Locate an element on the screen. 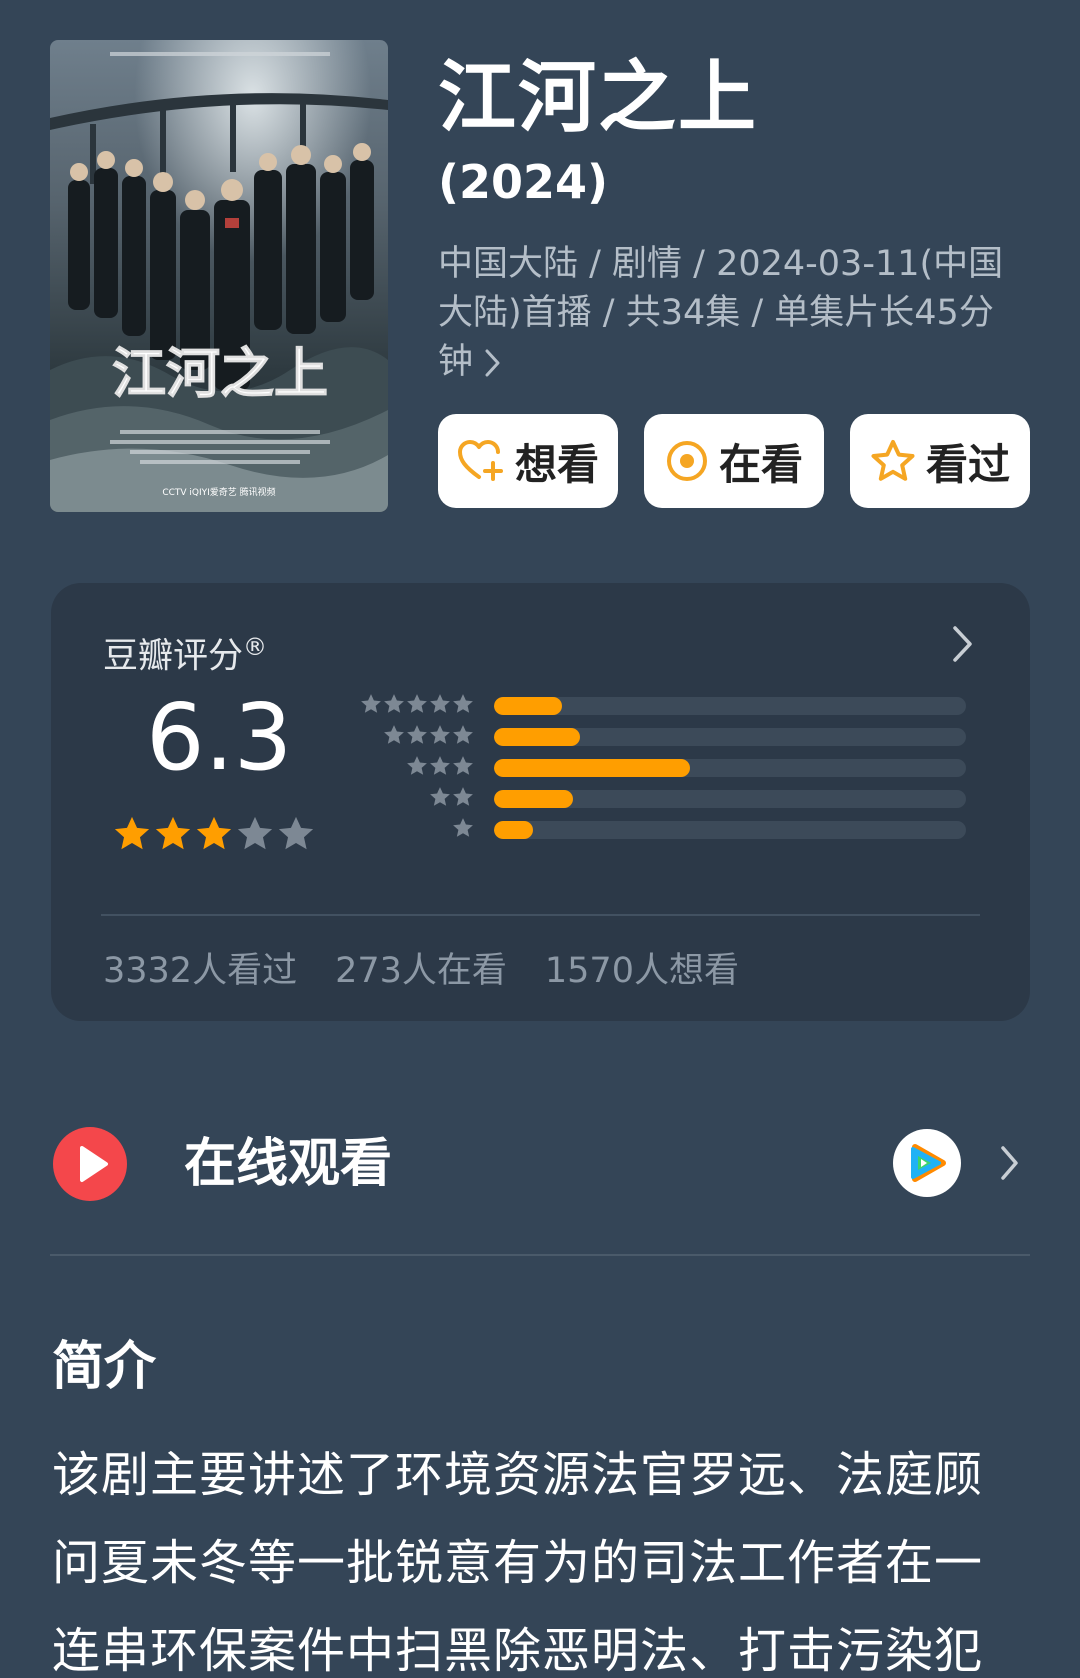 The image size is (1080, 1678). watching-count: 273人在看 is located at coordinates (421, 971).